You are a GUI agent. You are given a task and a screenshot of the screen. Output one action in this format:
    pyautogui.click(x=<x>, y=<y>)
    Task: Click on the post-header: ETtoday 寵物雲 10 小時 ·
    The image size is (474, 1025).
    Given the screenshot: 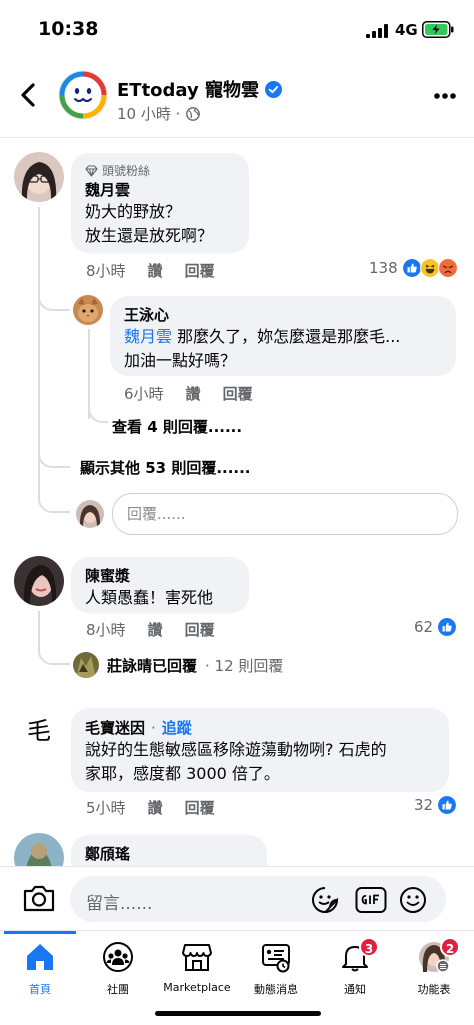 What is the action you would take?
    pyautogui.click(x=237, y=97)
    